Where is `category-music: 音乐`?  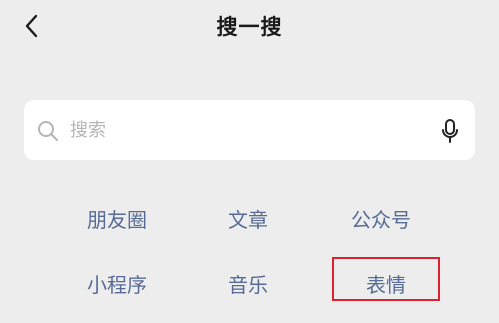
category-music: 音乐 is located at coordinates (248, 283).